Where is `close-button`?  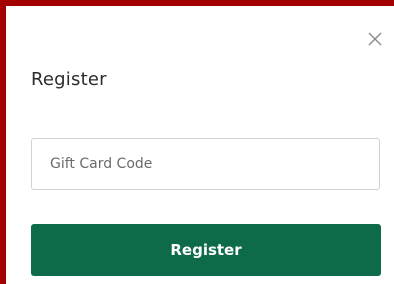 close-button is located at coordinates (375, 39).